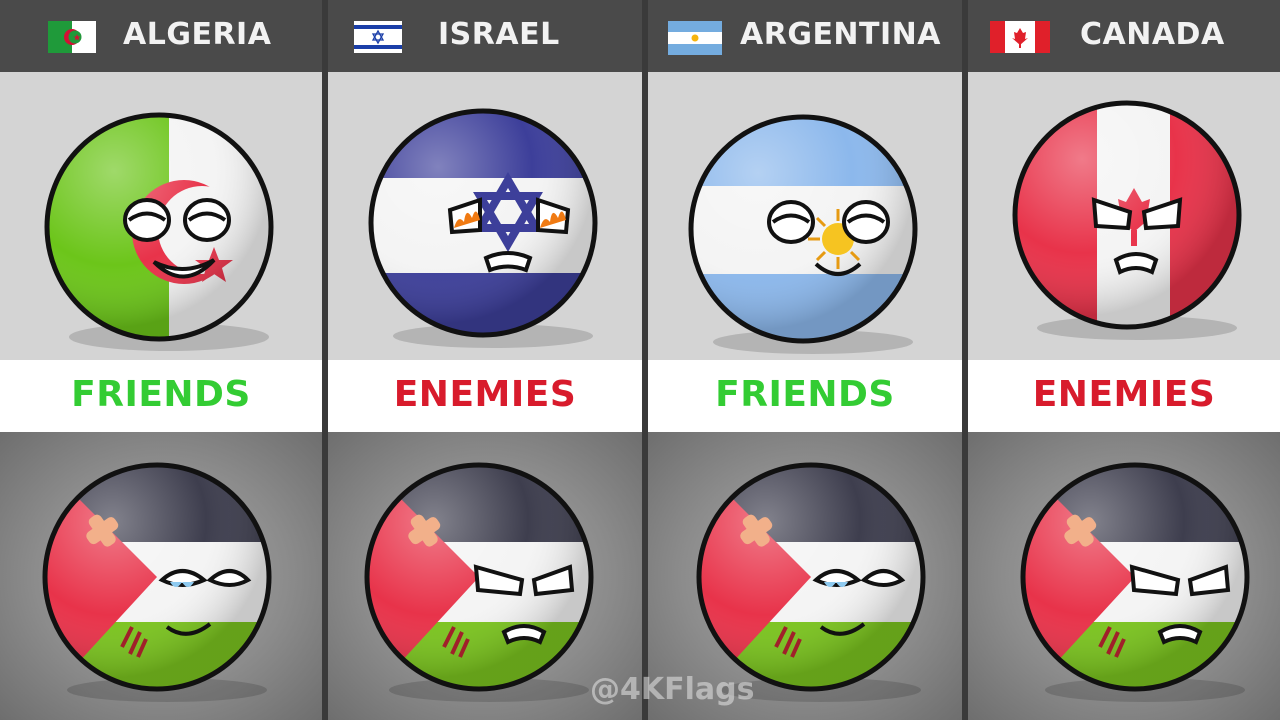 The height and width of the screenshot is (720, 1280). I want to click on column-header: ISRAEL, so click(485, 36).